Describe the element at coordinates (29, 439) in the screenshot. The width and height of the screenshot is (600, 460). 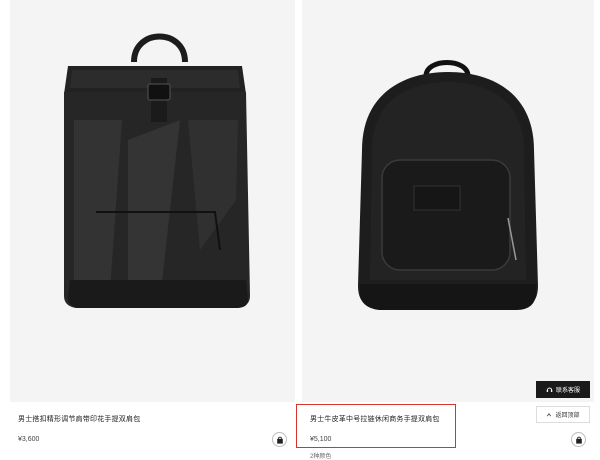
I see `product-price: ¥3,600` at that location.